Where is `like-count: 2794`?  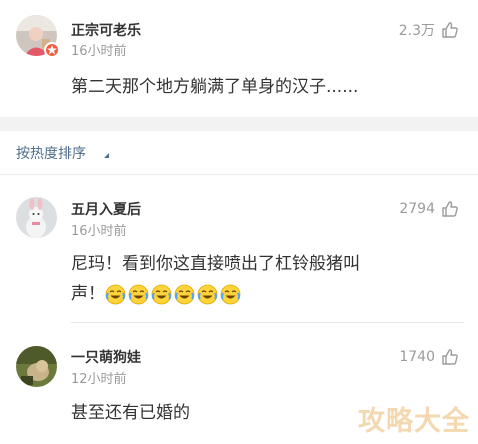 like-count: 2794 is located at coordinates (417, 209).